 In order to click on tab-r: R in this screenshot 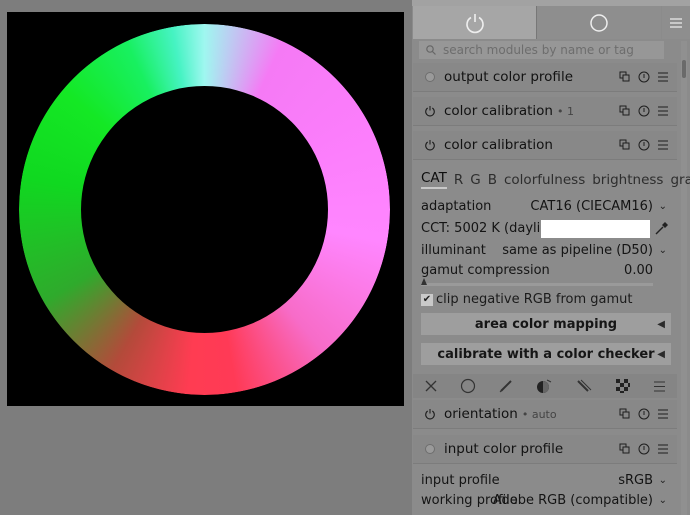, I will do `click(458, 180)`.